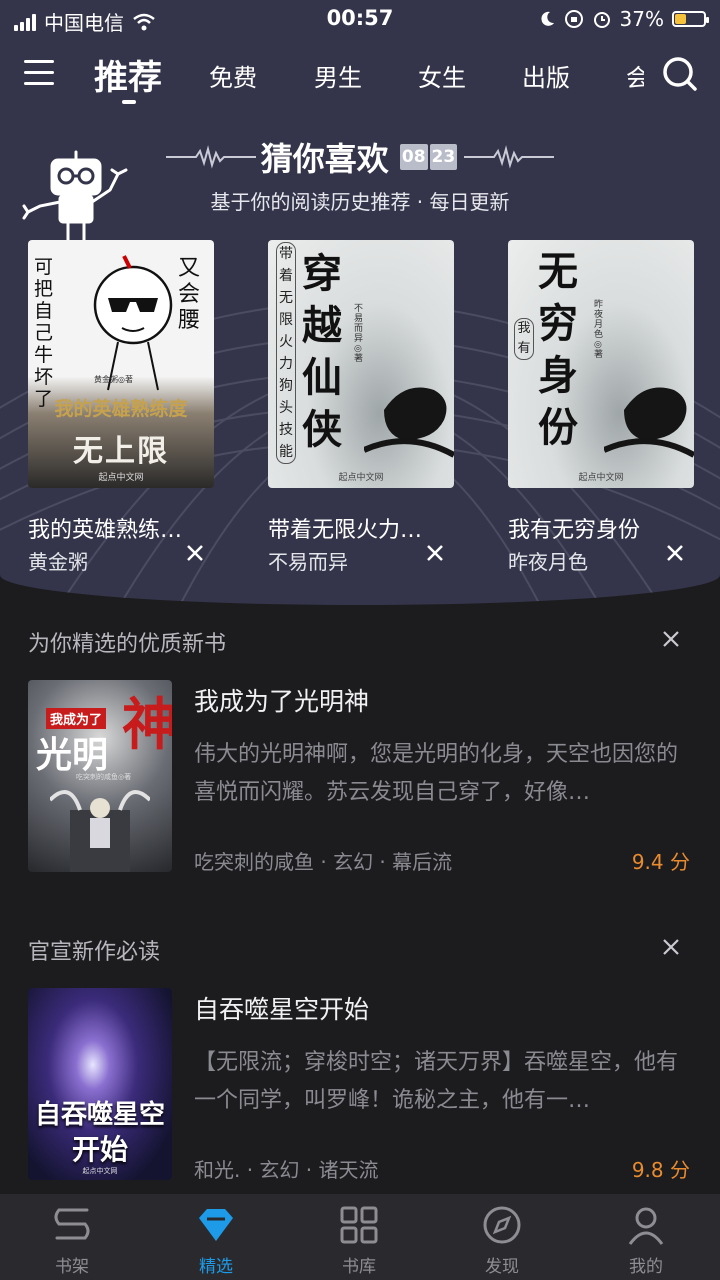  I want to click on tab-publish: 出版, so click(546, 75).